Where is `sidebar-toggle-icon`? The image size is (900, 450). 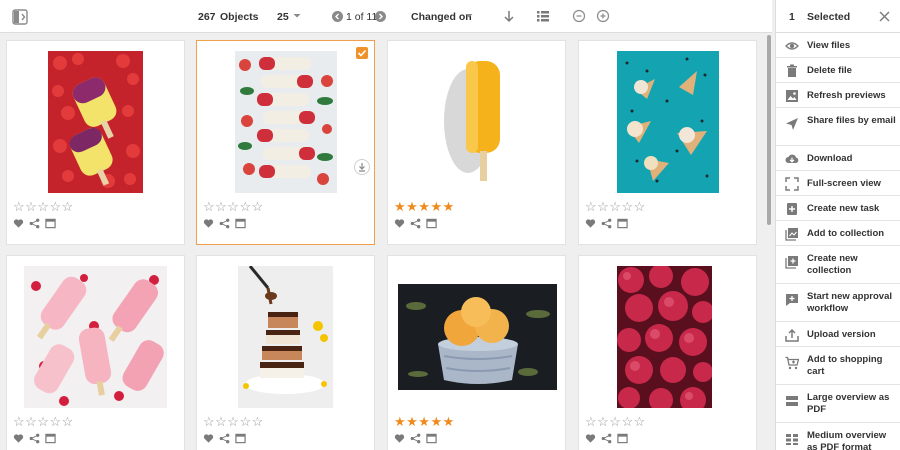 sidebar-toggle-icon is located at coordinates (20, 17).